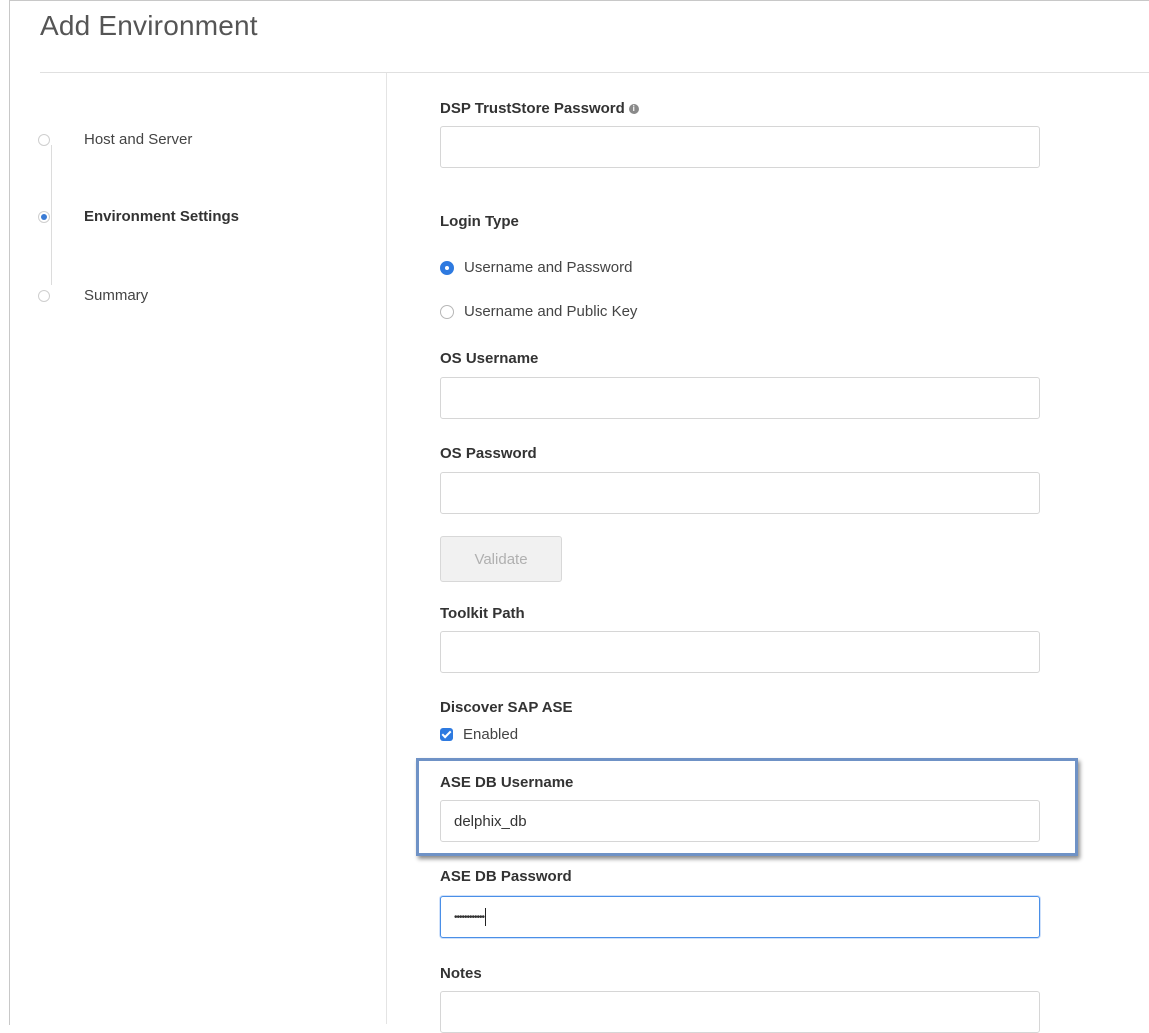 Image resolution: width=1149 pixels, height=1033 pixels. I want to click on enabled-checkbox-label: Enabled, so click(491, 734).